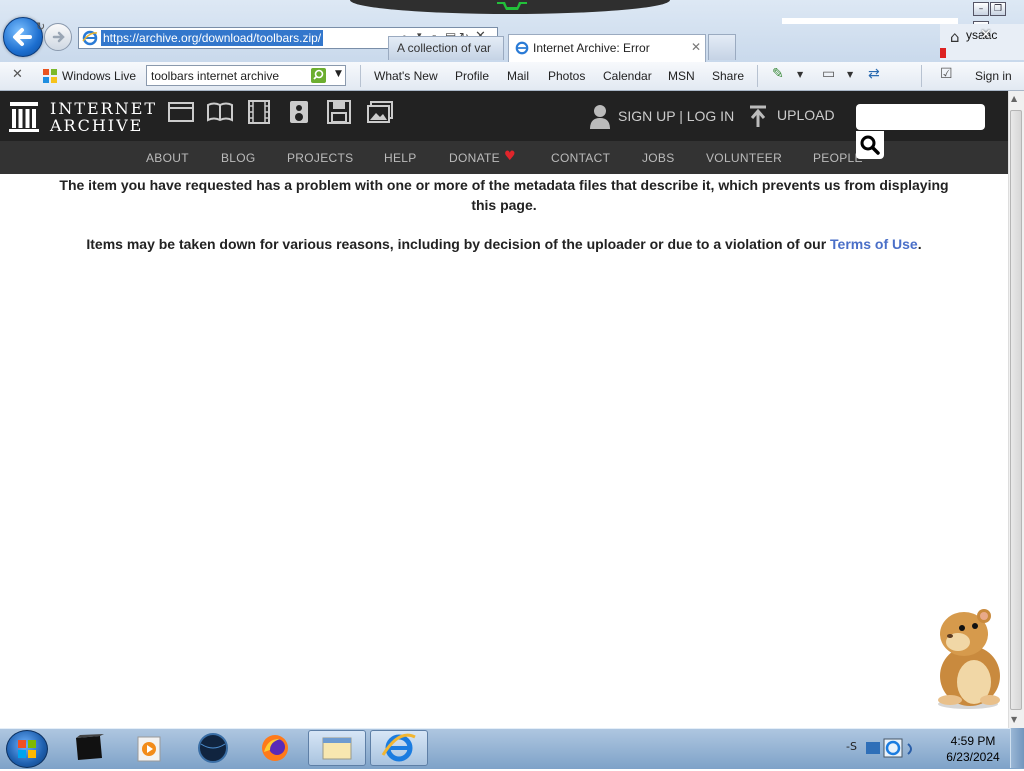  Describe the element at coordinates (24, 117) in the screenshot. I see `archive-building-icon` at that location.